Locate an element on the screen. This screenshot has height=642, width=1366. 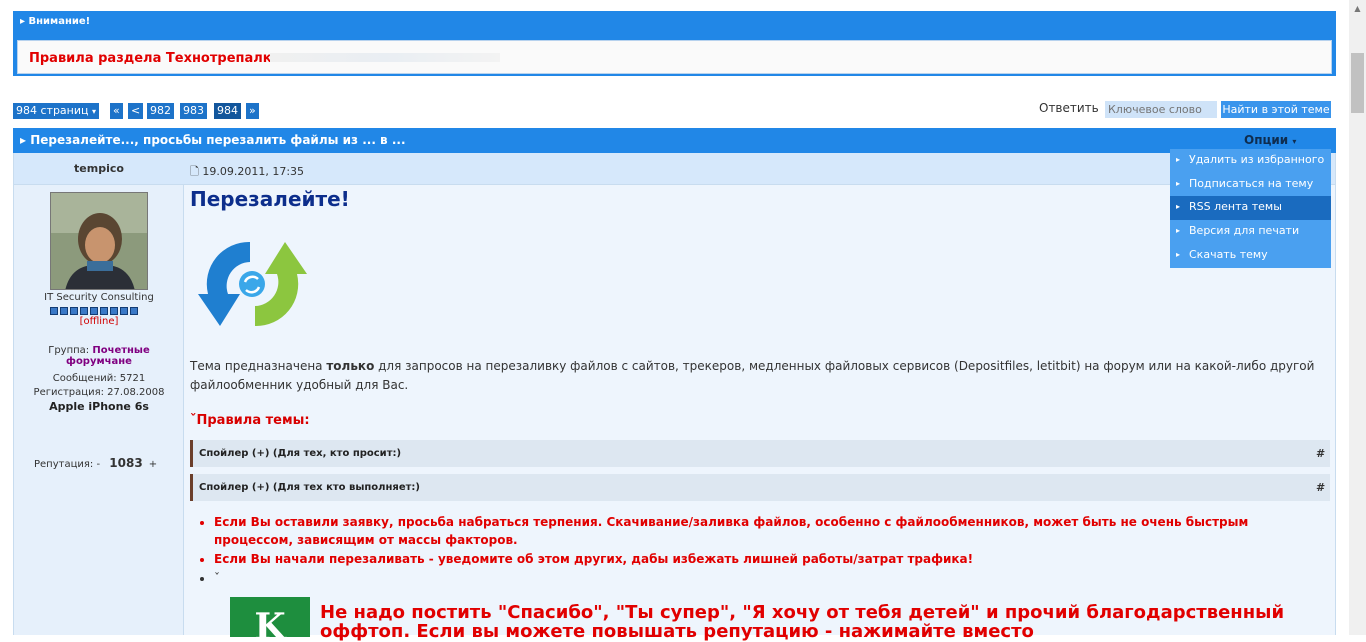
author-title: IT Security Consulting is located at coordinates (99, 297).